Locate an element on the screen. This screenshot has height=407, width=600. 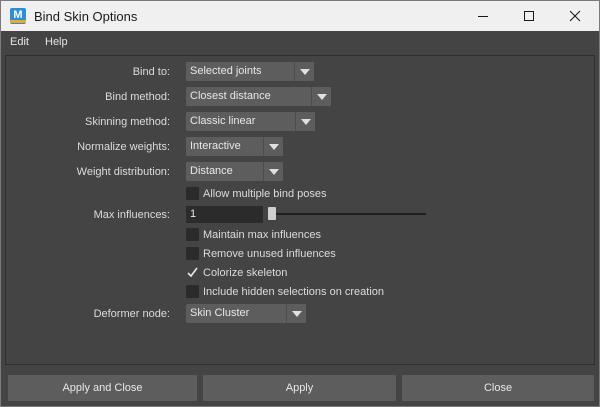
close-icon is located at coordinates (575, 16).